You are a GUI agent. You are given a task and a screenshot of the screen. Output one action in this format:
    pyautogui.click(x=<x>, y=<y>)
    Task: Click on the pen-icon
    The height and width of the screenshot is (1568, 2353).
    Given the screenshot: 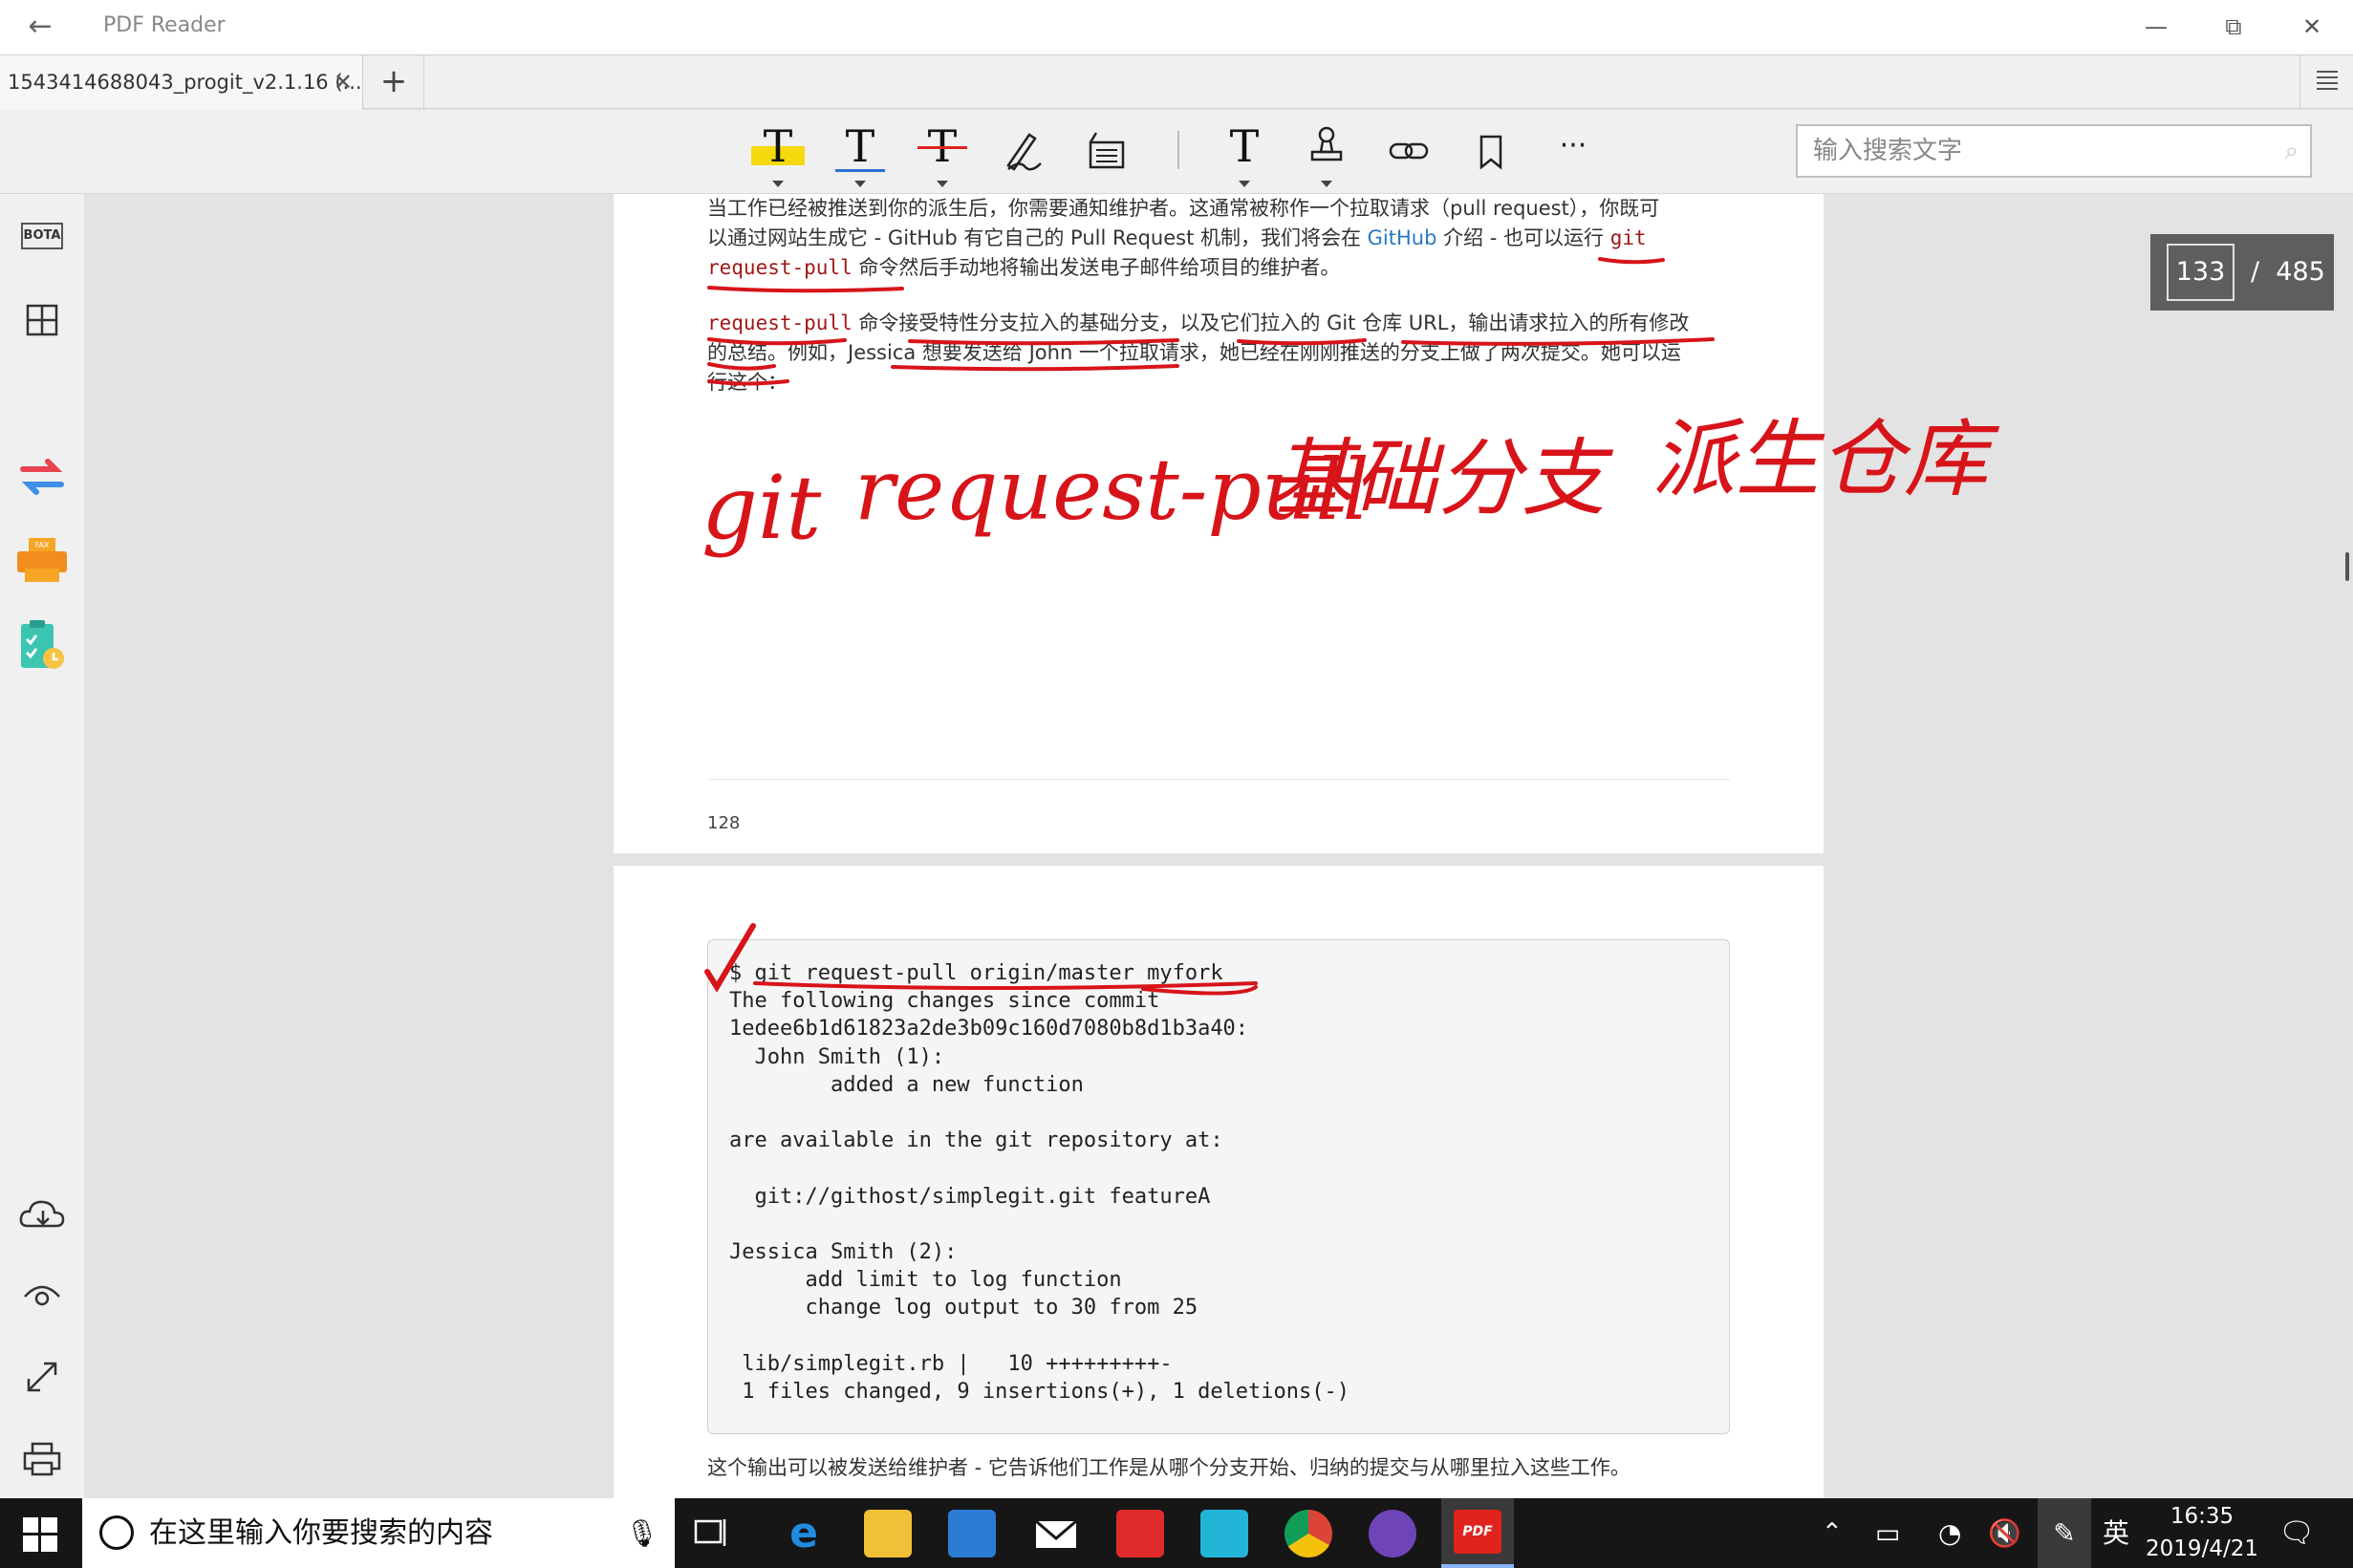 What is the action you would take?
    pyautogui.click(x=1024, y=152)
    